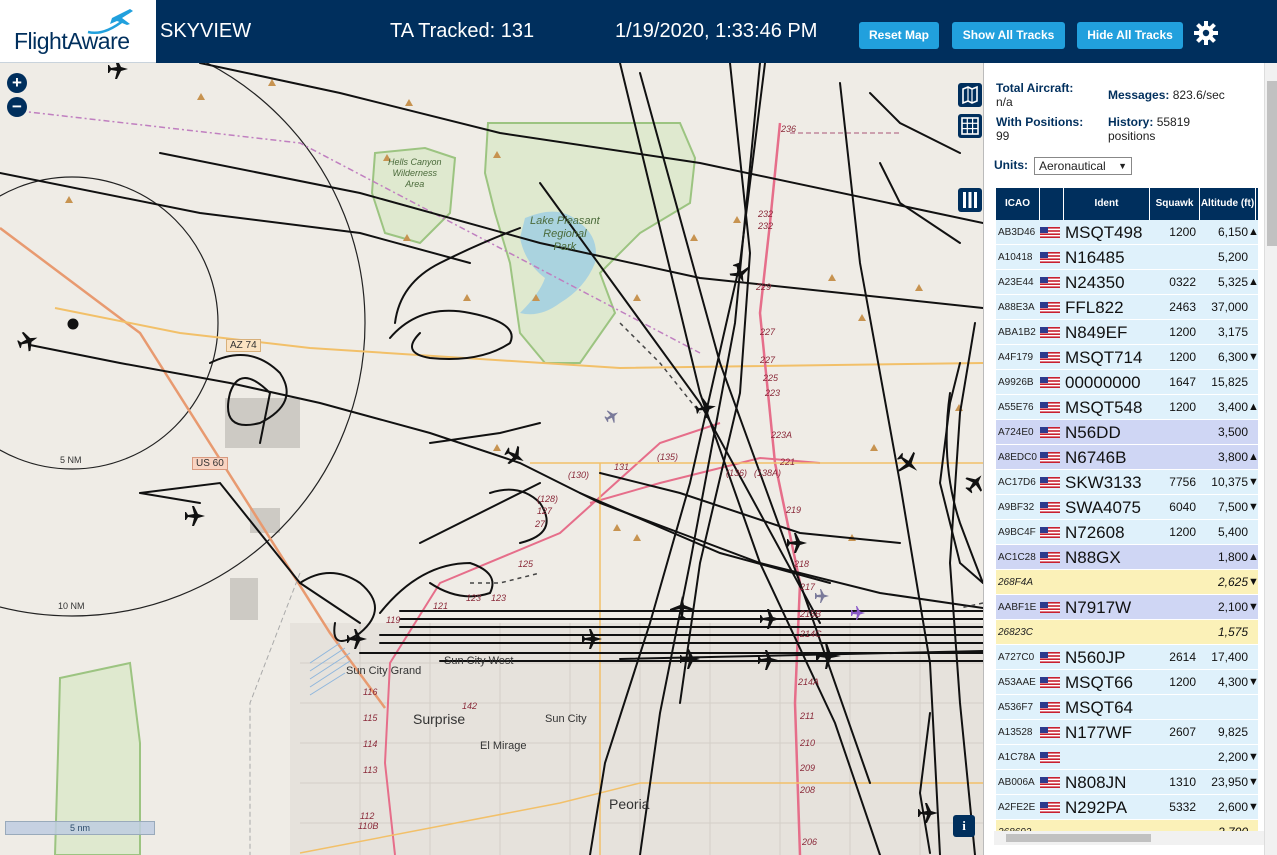 The image size is (1277, 855). I want to click on units-select: Aeronautical ▼, so click(1083, 166).